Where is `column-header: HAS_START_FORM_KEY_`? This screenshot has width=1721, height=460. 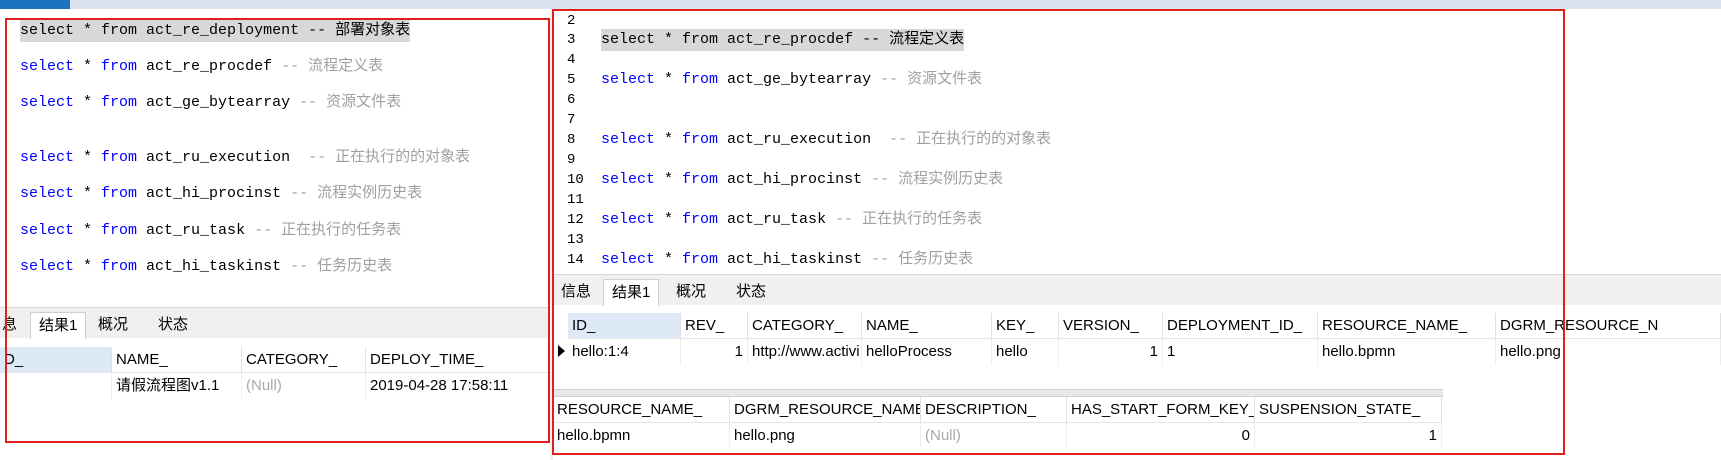 column-header: HAS_START_FORM_KEY_ is located at coordinates (1161, 410).